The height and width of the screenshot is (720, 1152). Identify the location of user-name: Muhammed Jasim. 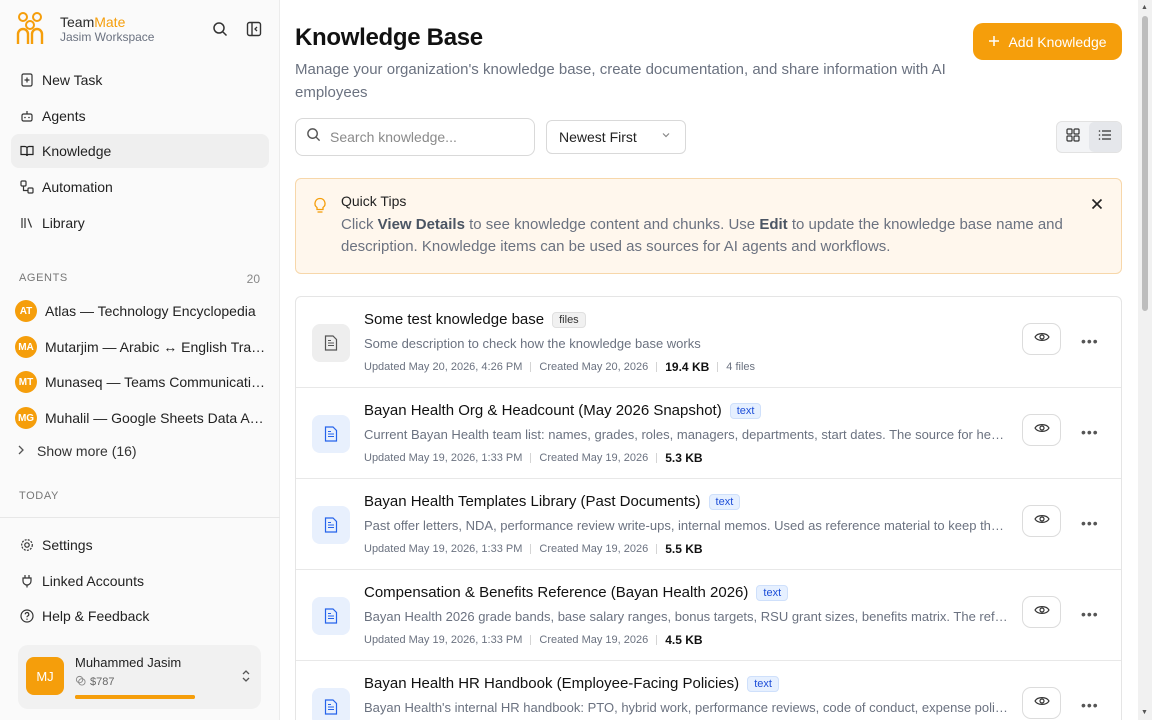
(128, 662).